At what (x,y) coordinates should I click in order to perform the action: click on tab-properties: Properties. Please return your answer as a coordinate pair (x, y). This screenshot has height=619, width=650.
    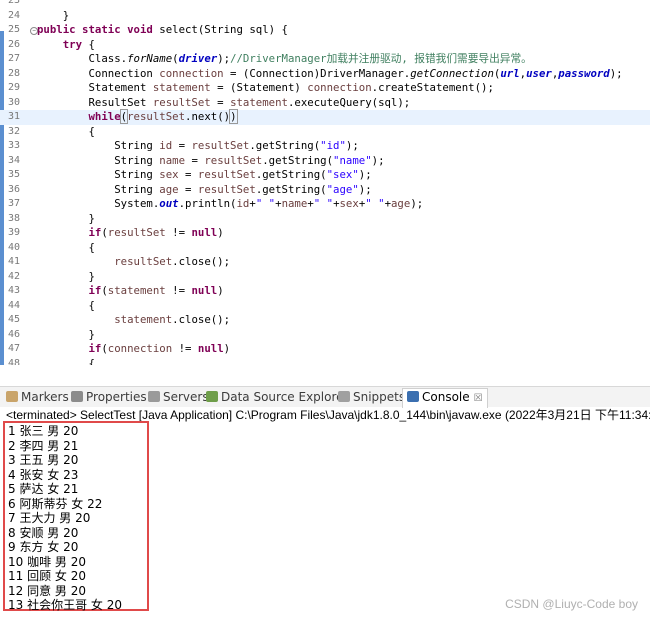
    Looking at the image, I should click on (109, 397).